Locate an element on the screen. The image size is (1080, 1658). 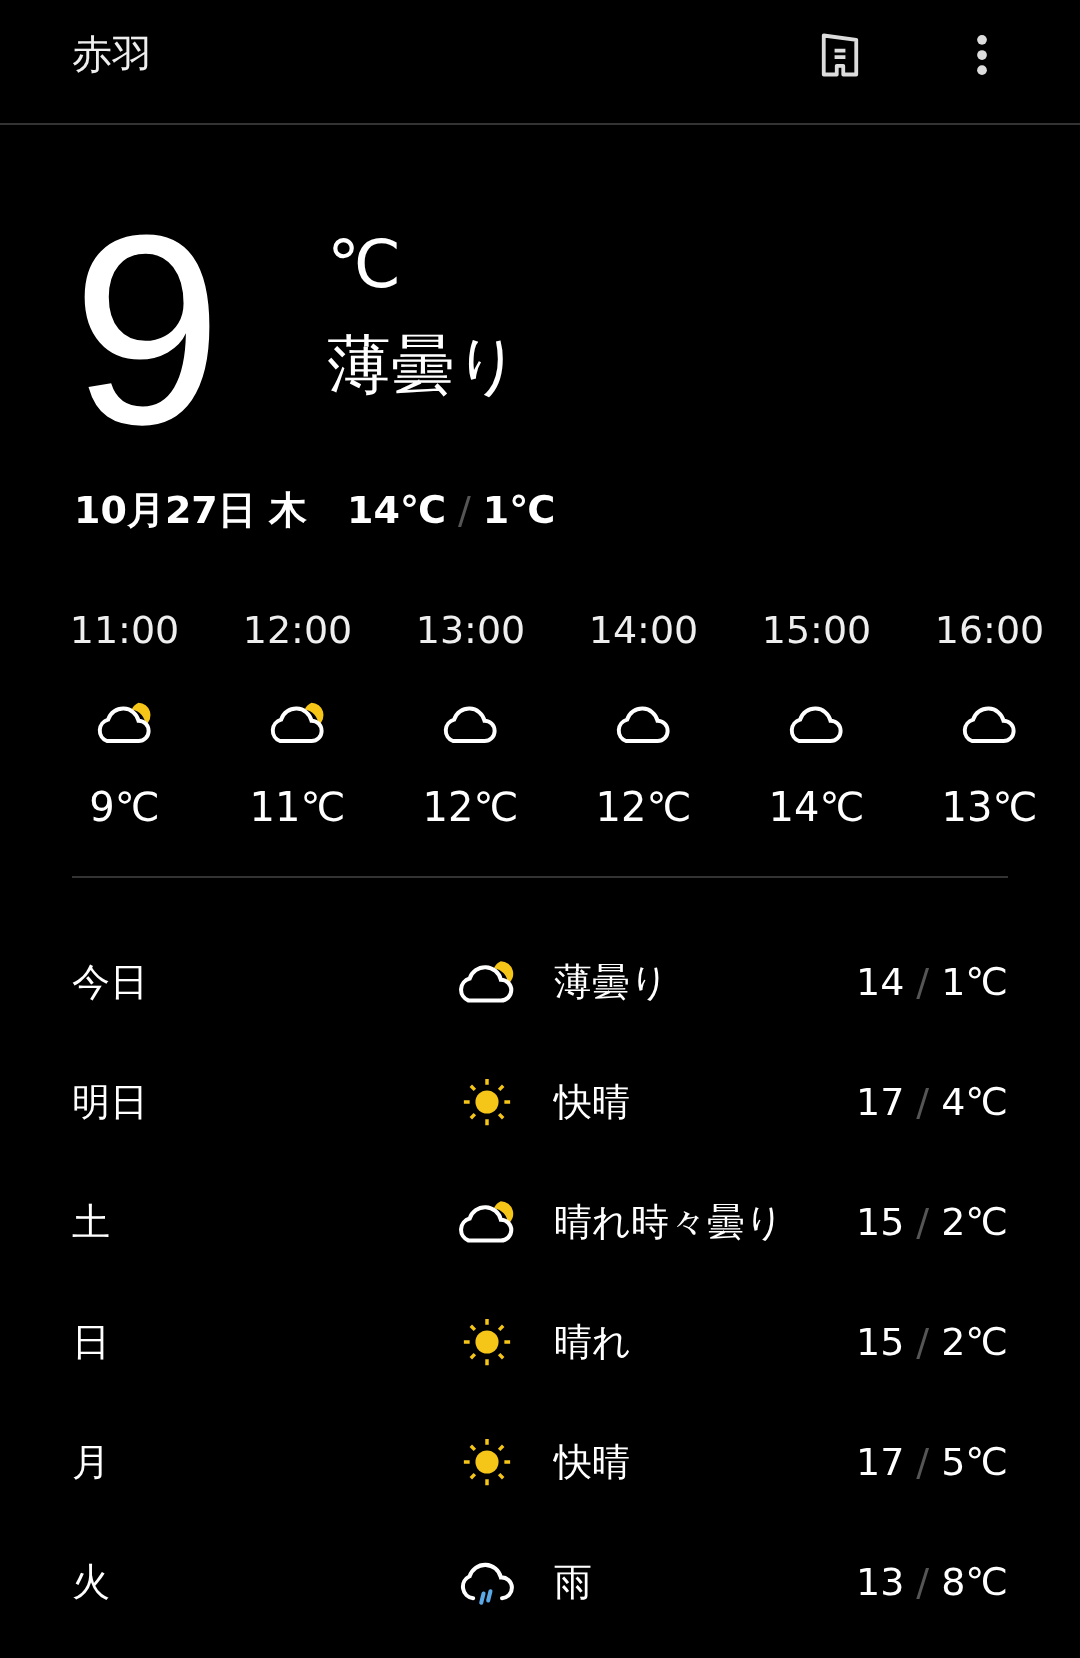
current-condition: 薄曇り is located at coordinates (424, 365).